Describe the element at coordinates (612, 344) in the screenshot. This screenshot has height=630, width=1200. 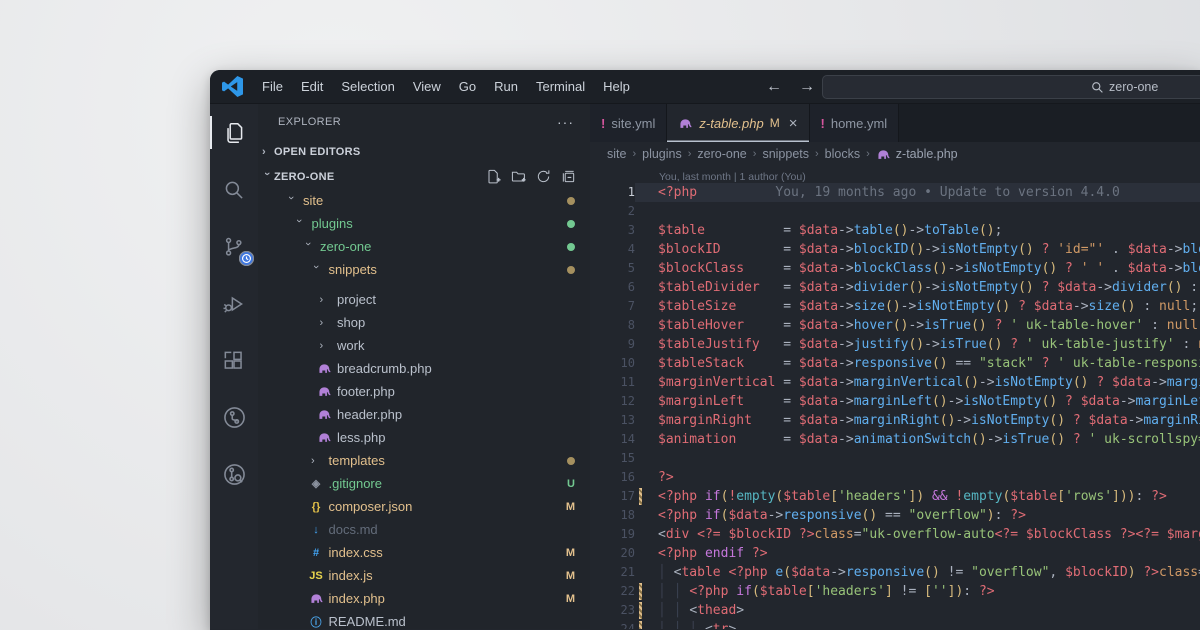
I see `line-number: 9` at that location.